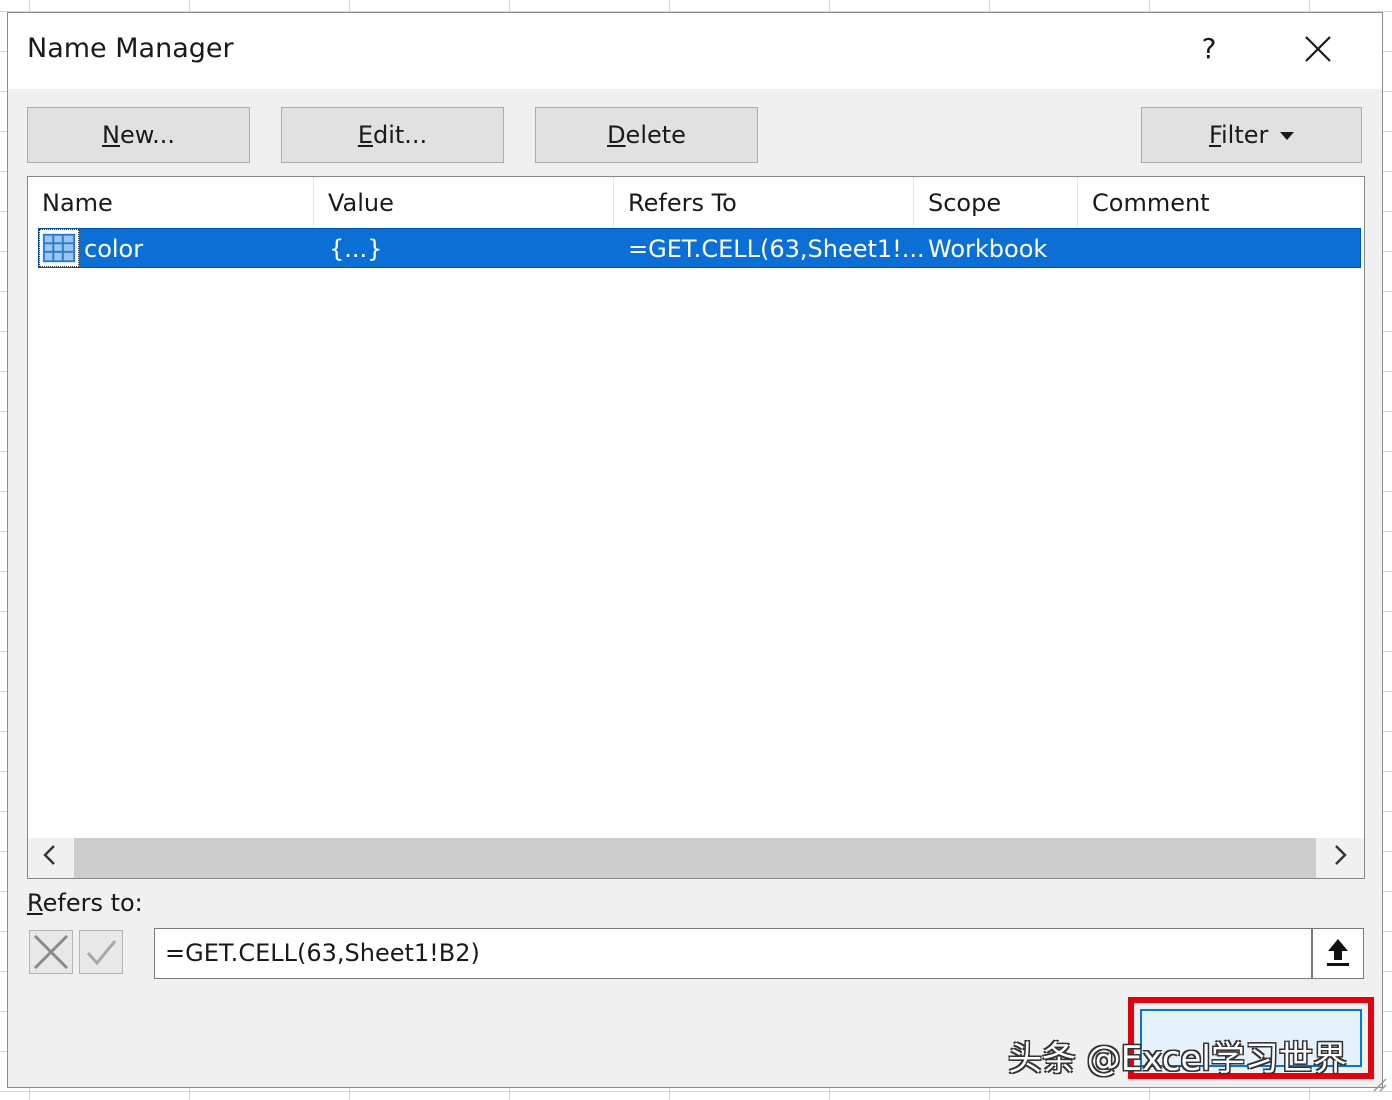  I want to click on dialog-title: Name Manager, so click(130, 48).